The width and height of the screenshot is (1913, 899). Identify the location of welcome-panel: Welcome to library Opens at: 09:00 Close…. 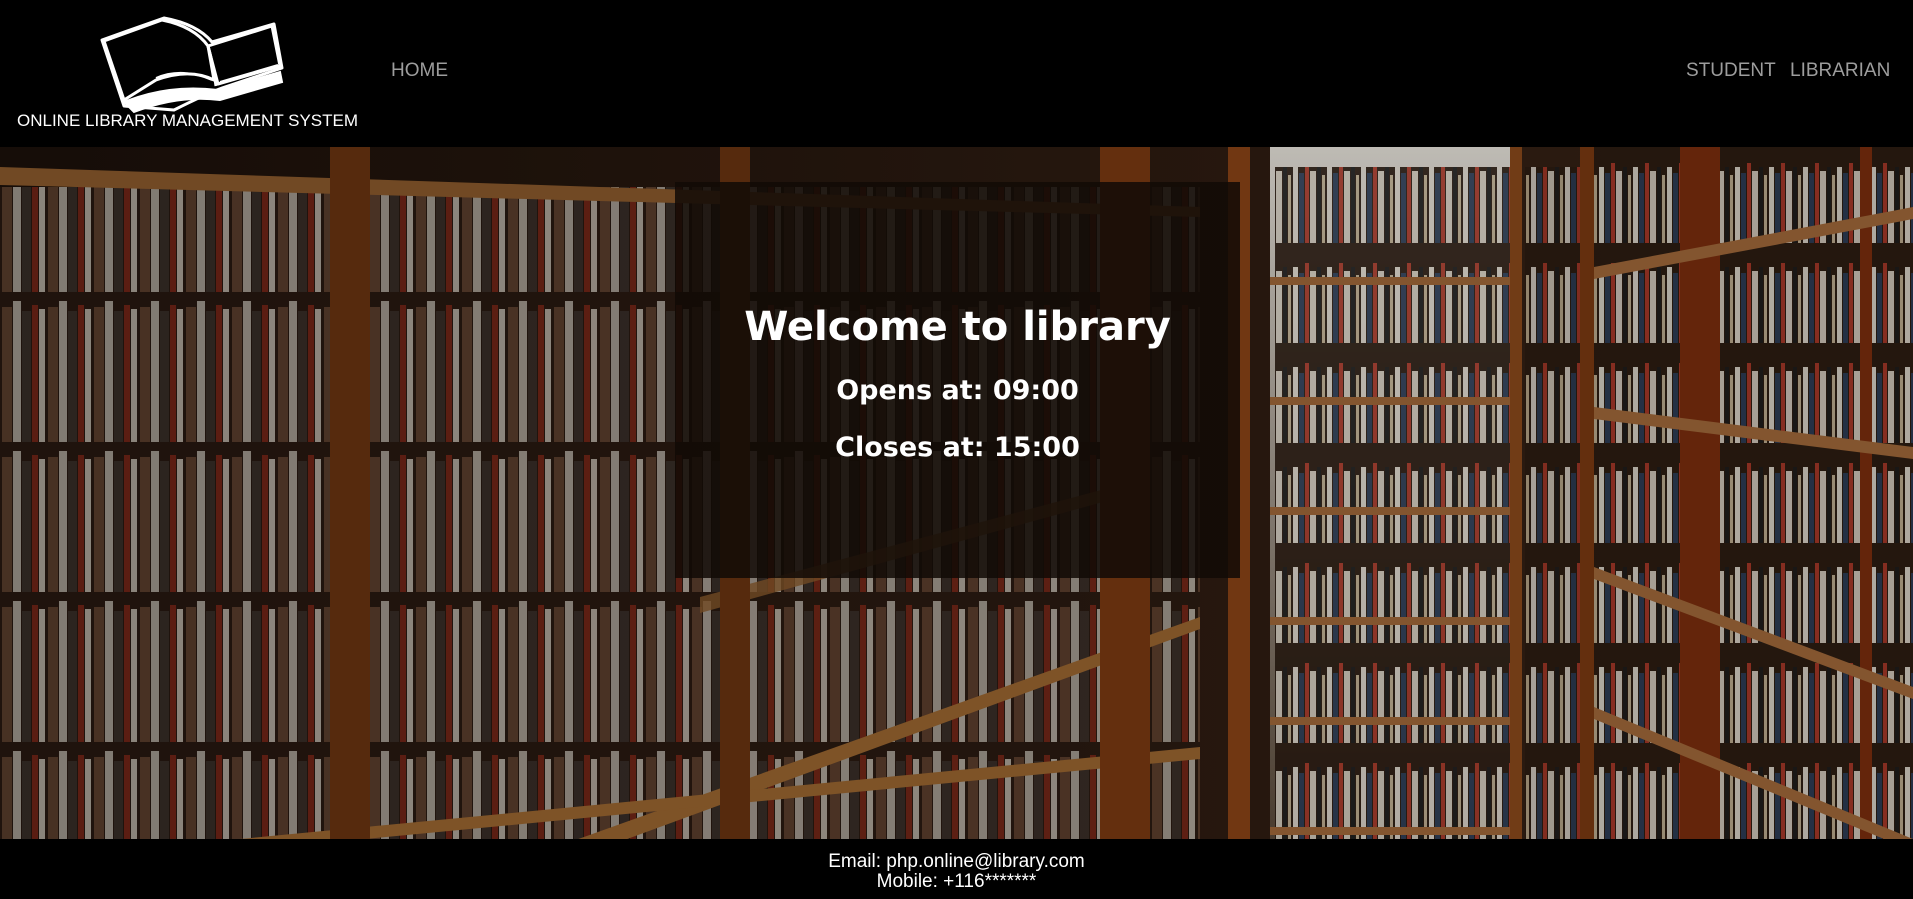
(957, 380).